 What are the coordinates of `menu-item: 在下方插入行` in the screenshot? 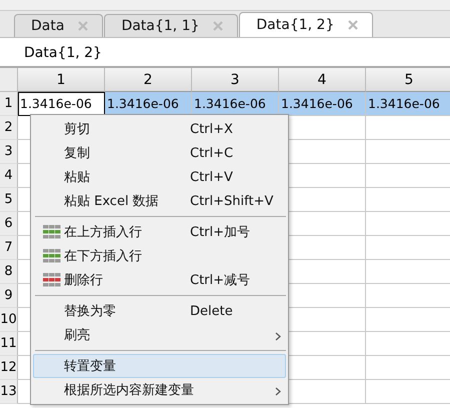 It's located at (159, 256).